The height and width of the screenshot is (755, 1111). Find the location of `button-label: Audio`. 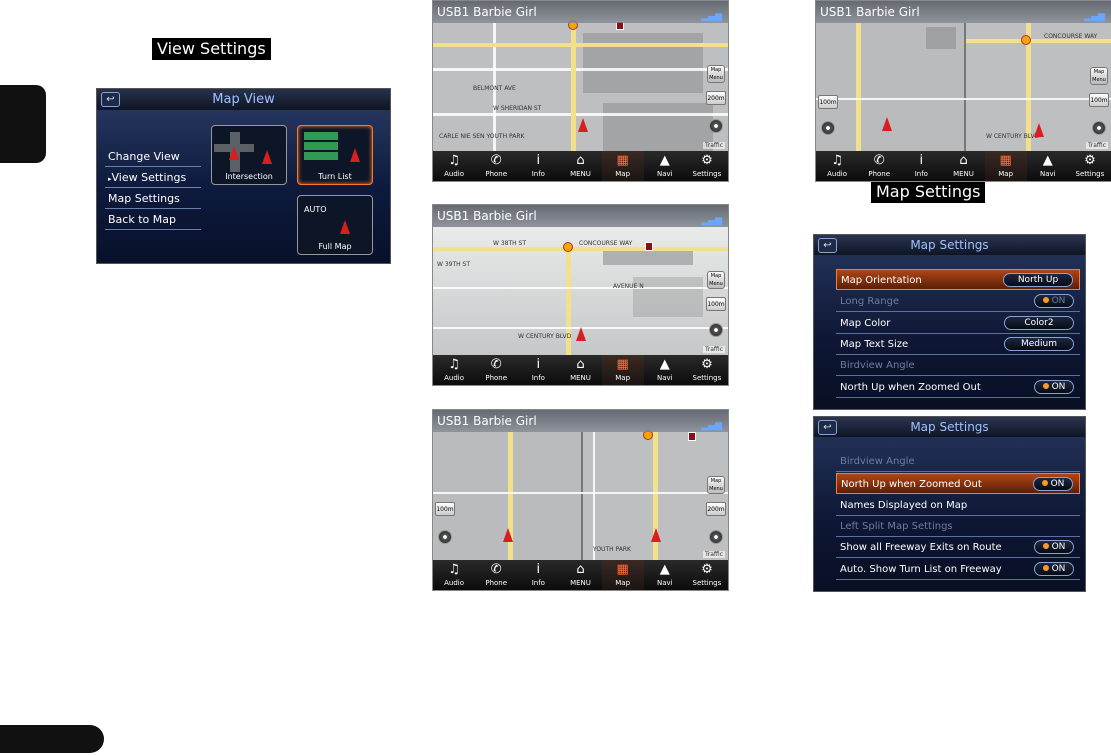

button-label: Audio is located at coordinates (454, 378).